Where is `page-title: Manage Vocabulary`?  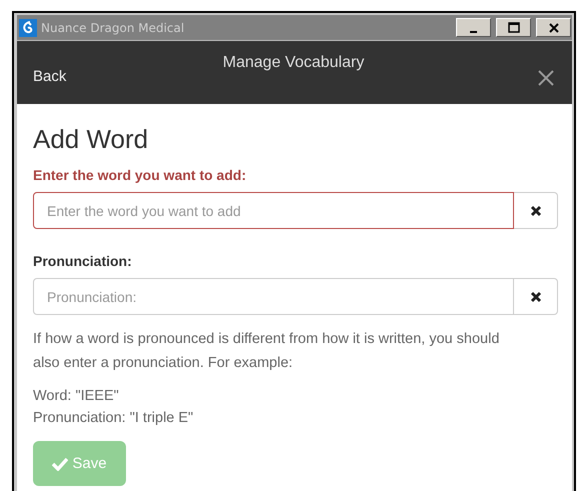 page-title: Manage Vocabulary is located at coordinates (293, 63).